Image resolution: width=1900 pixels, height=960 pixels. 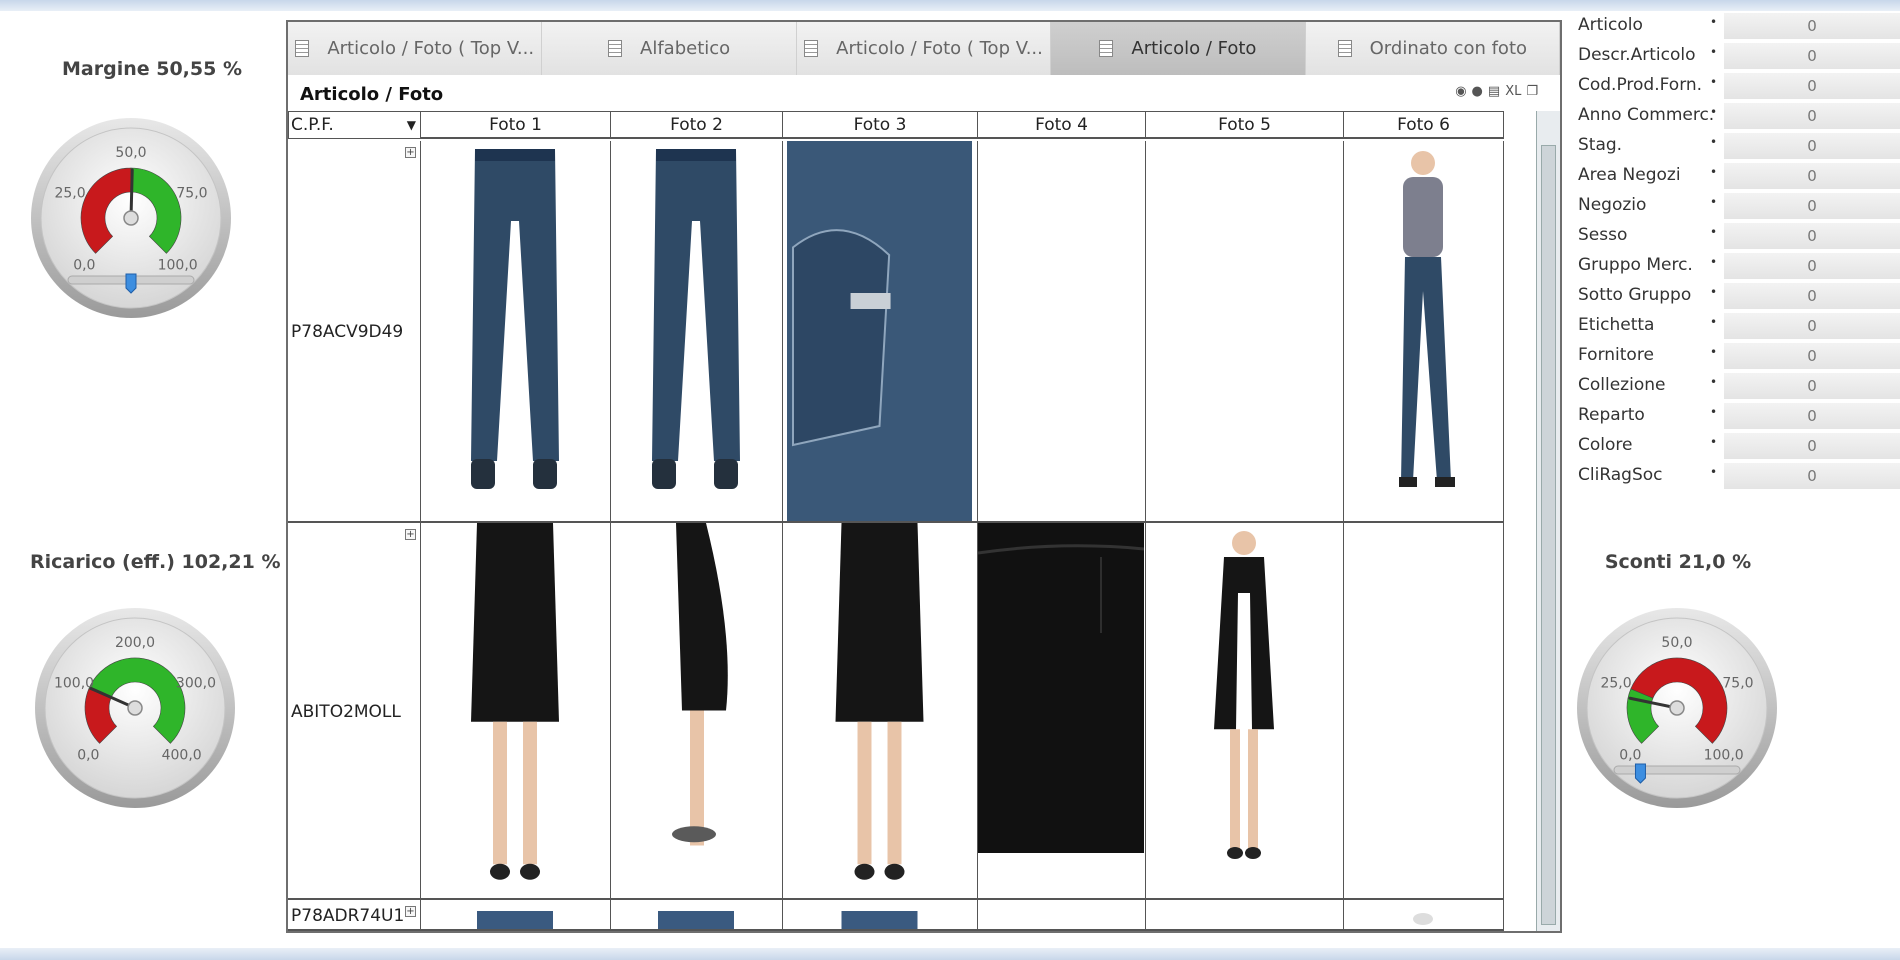 I want to click on column-header-foto-1: Foto 1, so click(x=516, y=125).